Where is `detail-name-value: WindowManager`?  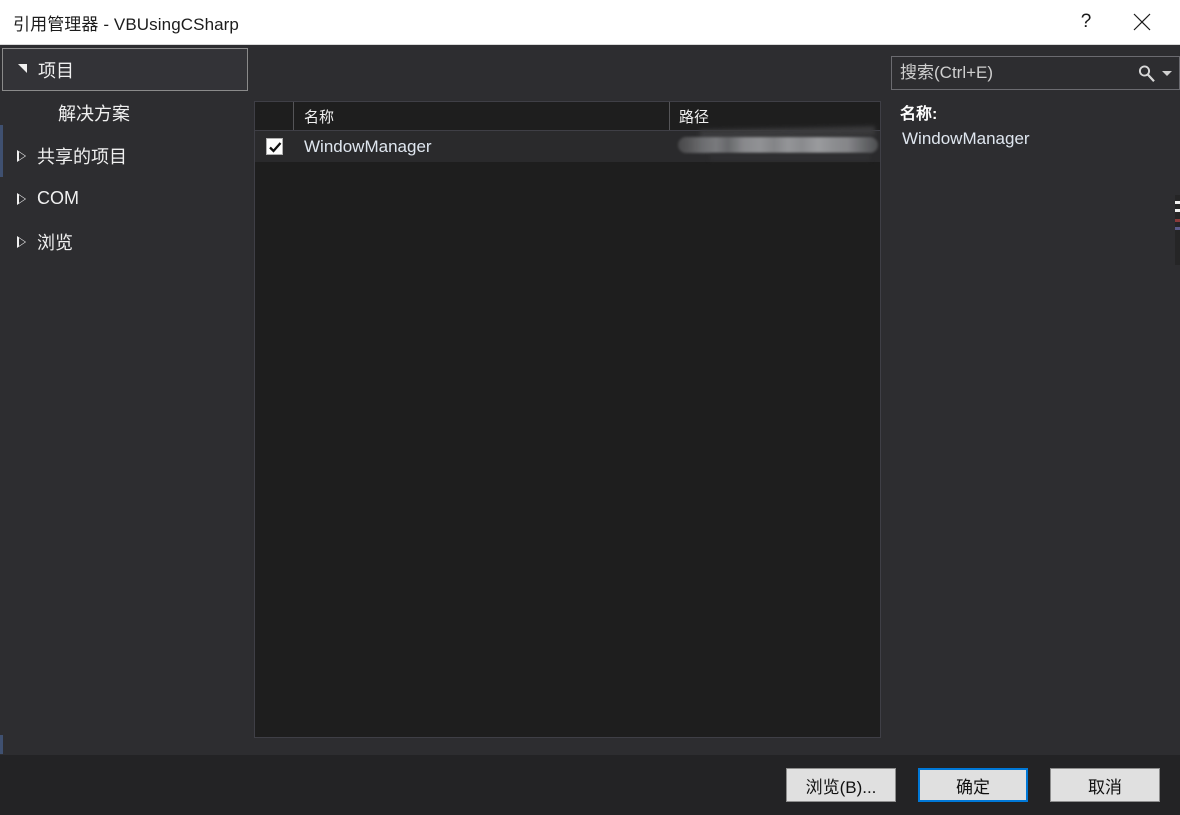
detail-name-value: WindowManager is located at coordinates (966, 138).